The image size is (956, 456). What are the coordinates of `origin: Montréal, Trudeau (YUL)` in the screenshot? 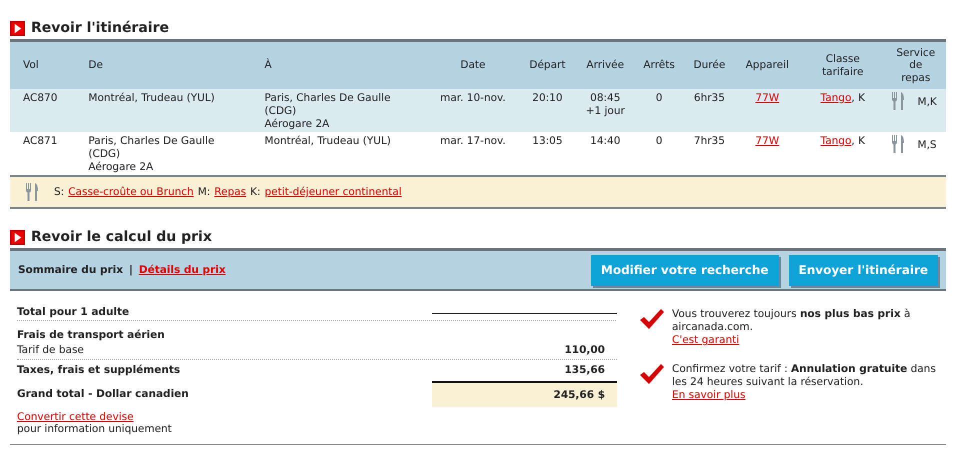 It's located at (151, 98).